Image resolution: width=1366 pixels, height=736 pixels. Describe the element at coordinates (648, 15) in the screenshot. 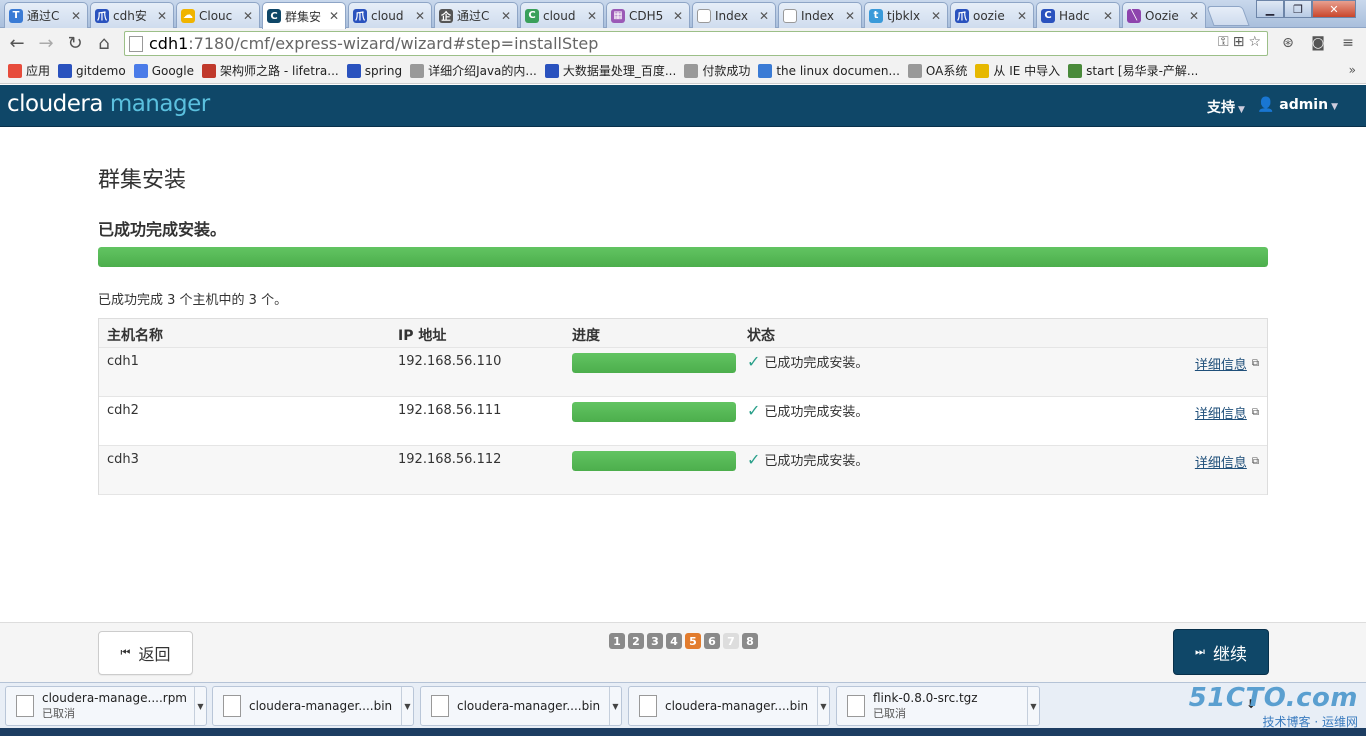

I see `browser-tab: ▦ CDH5 ✕` at that location.